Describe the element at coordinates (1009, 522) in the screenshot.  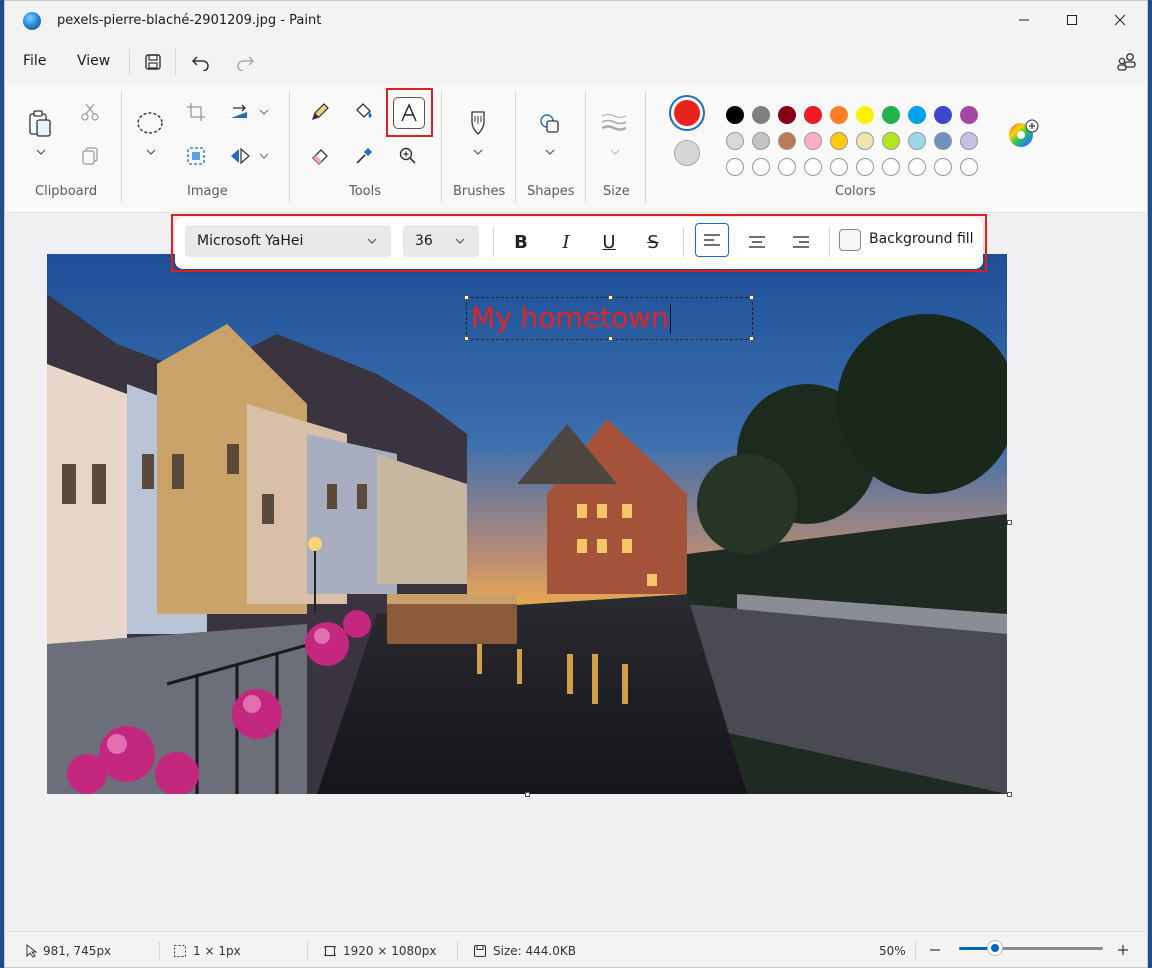
I see `resize-handle-right` at that location.